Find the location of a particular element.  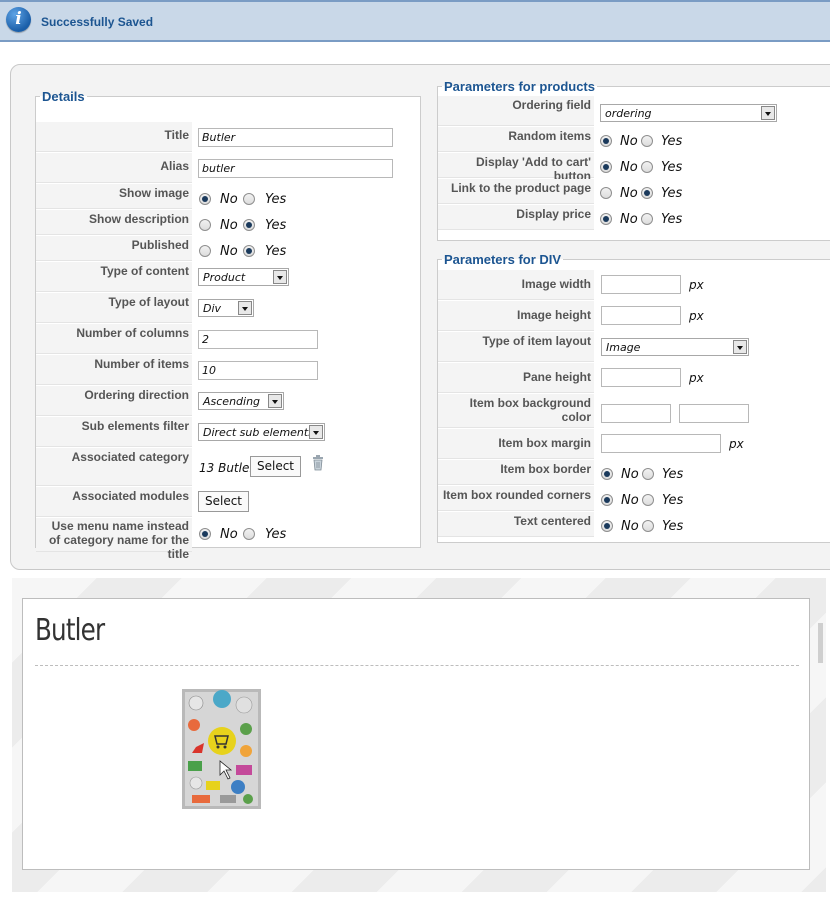

published-yes-text: Yes is located at coordinates (276, 251).